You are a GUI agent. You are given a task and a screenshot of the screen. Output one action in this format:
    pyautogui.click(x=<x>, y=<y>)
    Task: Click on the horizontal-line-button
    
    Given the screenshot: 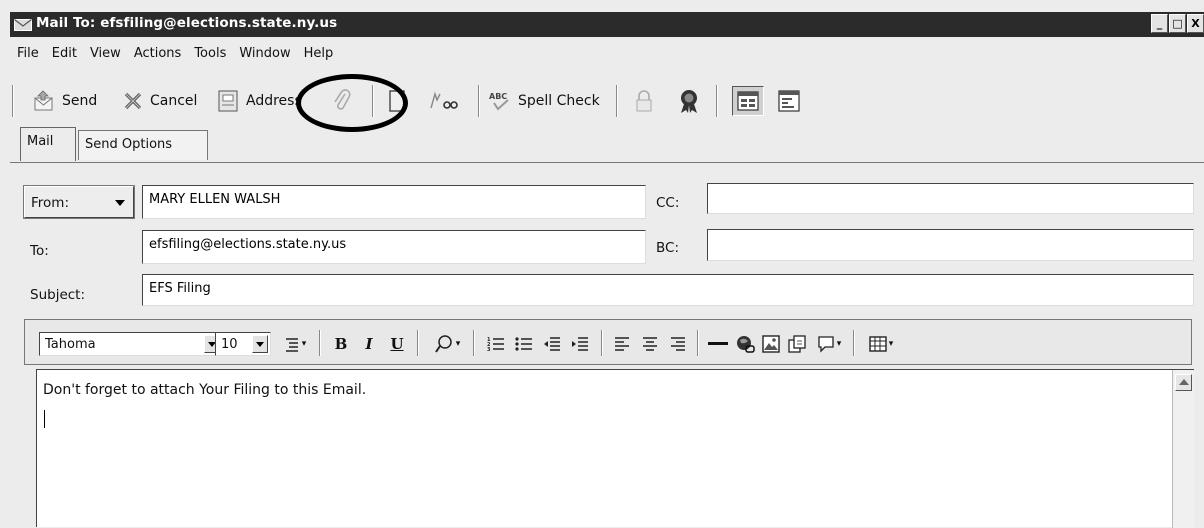 What is the action you would take?
    pyautogui.click(x=718, y=344)
    